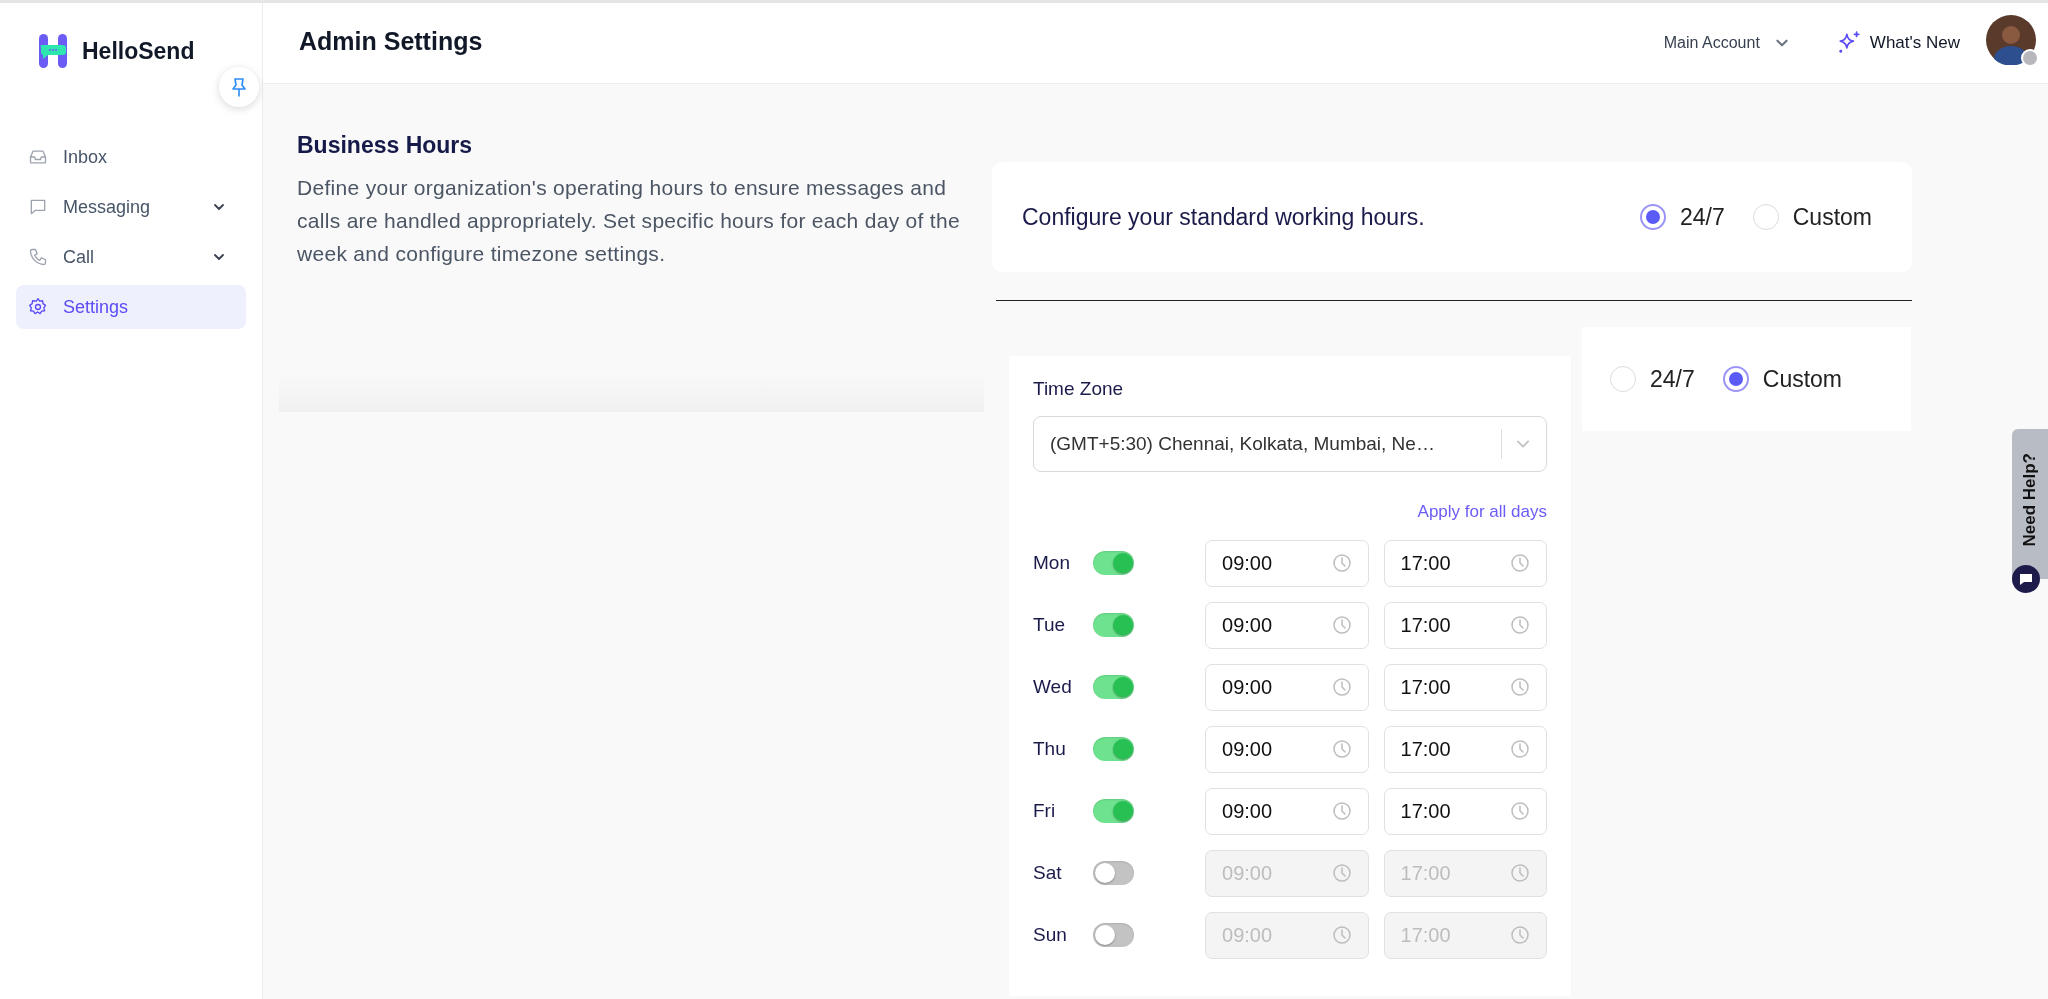 This screenshot has width=2048, height=999. Describe the element at coordinates (38, 207) in the screenshot. I see `chat-bubble-icon` at that location.